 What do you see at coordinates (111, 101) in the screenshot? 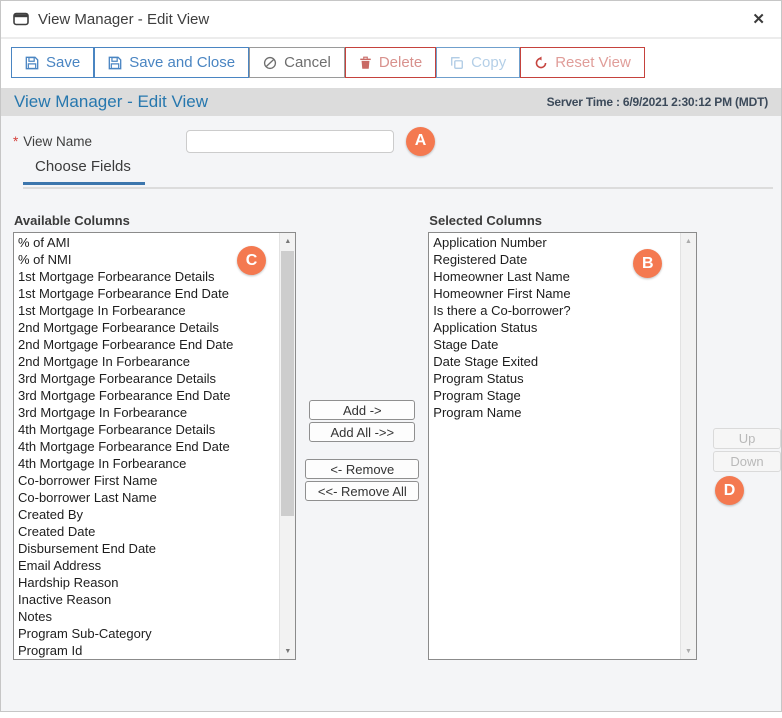
I see `page-title: View Manager - Edit View` at bounding box center [111, 101].